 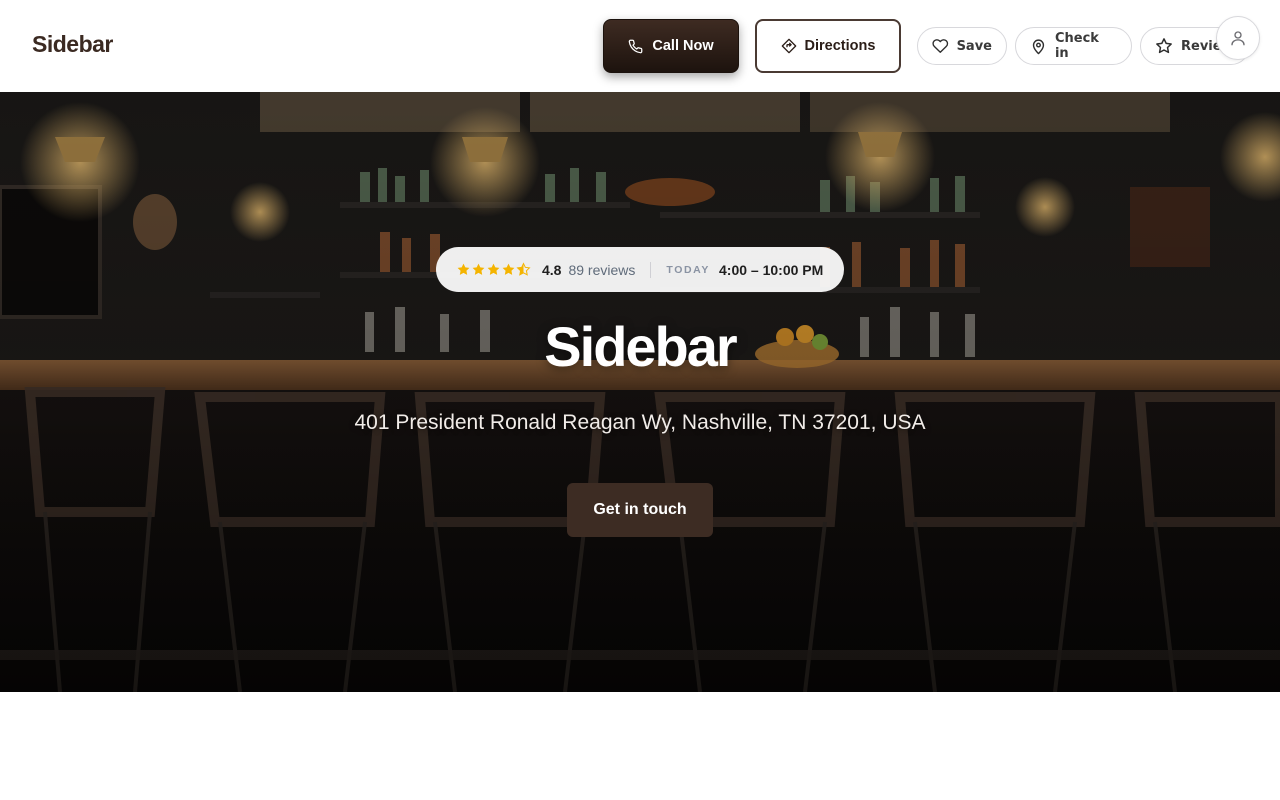 What do you see at coordinates (72, 44) in the screenshot?
I see `brand-name: Sidebar` at bounding box center [72, 44].